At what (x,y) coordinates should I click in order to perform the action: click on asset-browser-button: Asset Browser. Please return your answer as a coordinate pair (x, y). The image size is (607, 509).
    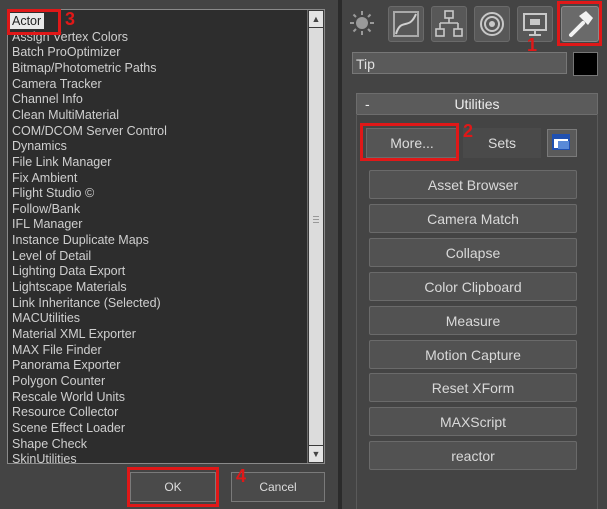
    Looking at the image, I should click on (473, 184).